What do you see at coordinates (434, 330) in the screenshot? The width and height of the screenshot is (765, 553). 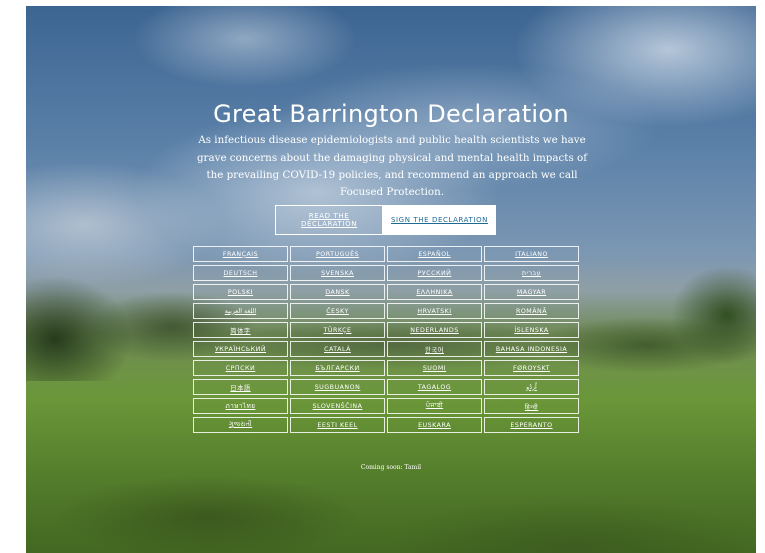 I see `language-link: NEDERLANDS` at bounding box center [434, 330].